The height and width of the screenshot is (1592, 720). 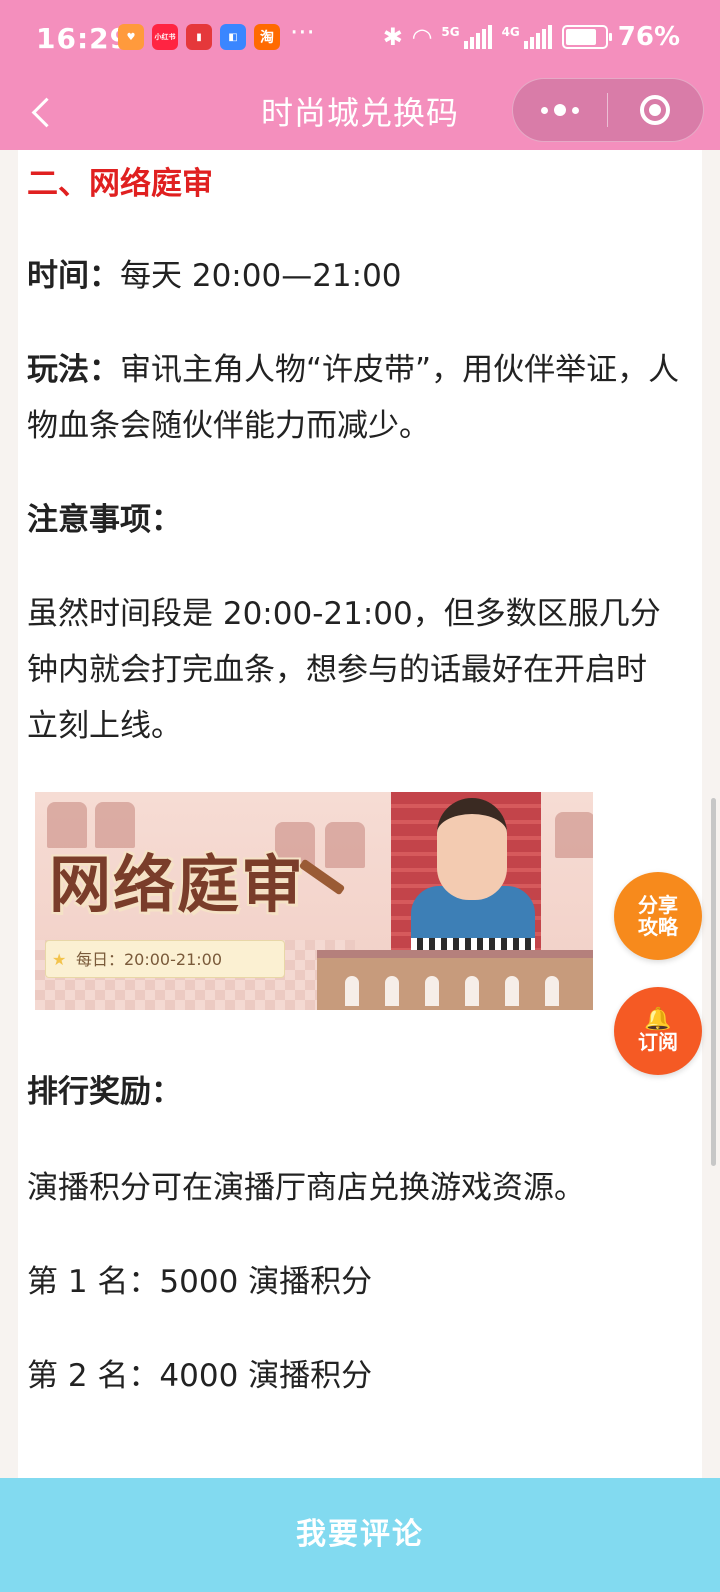 I want to click on podium-graphic, so click(x=455, y=980).